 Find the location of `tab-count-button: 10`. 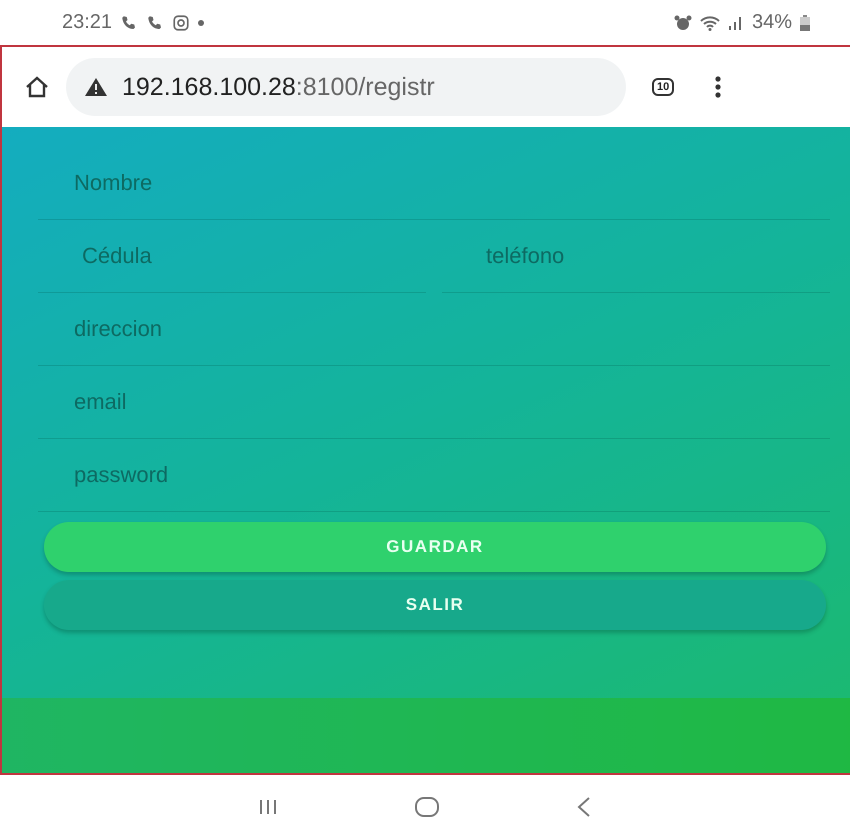

tab-count-button: 10 is located at coordinates (663, 87).